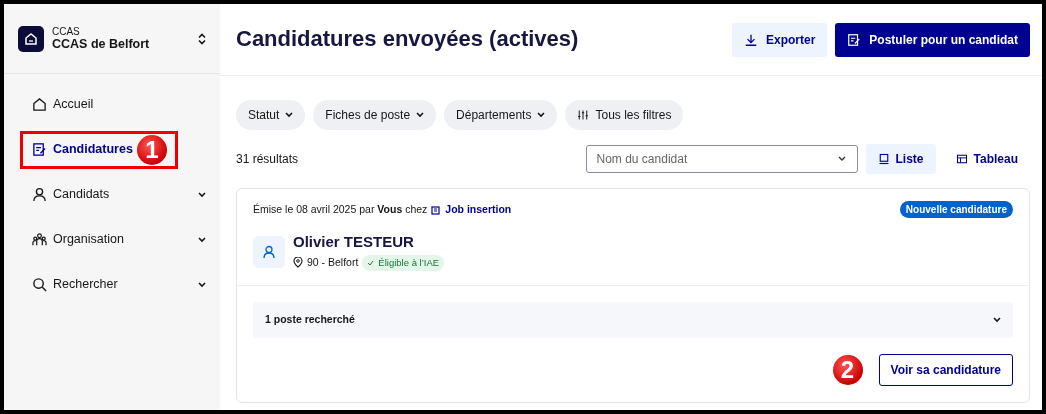 This screenshot has height=414, width=1046. I want to click on view-toggle: Liste, so click(900, 159).